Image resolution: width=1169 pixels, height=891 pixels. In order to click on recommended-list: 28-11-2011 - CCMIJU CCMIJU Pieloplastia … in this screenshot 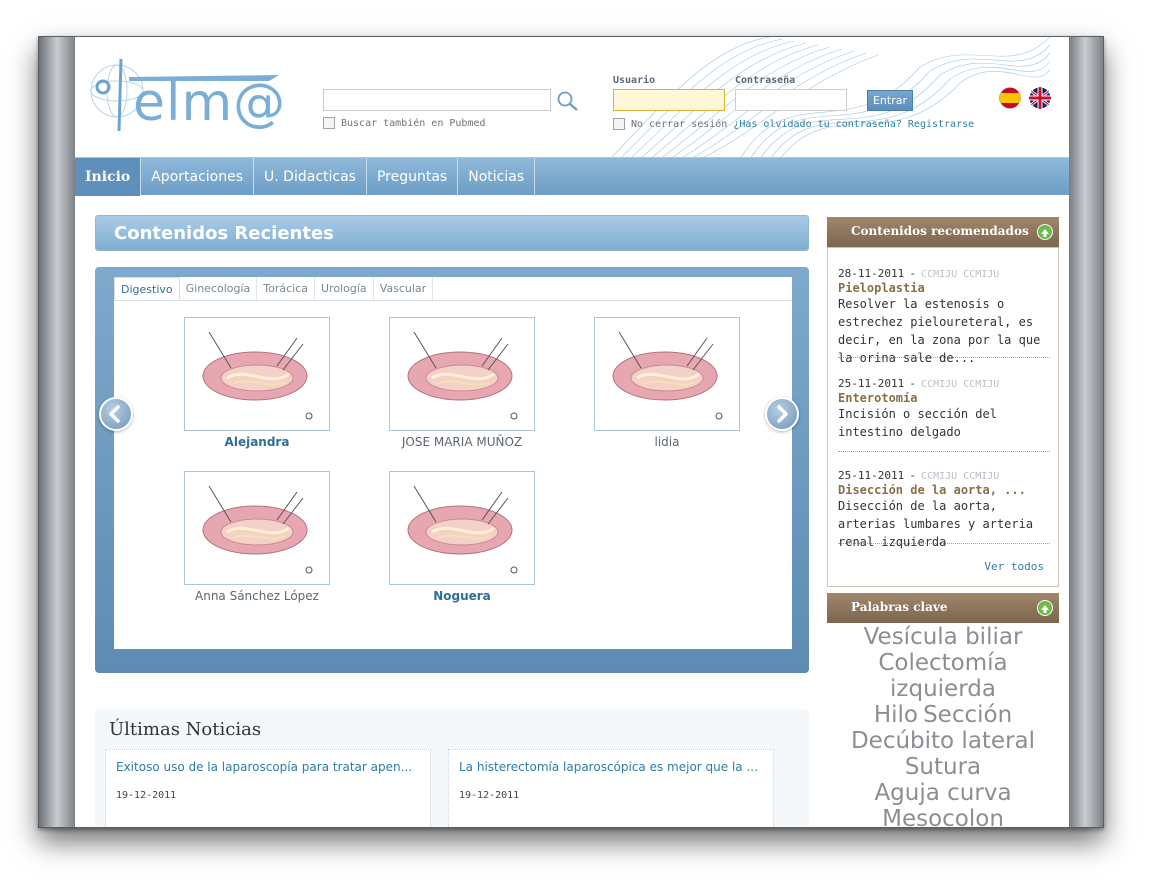, I will do `click(943, 417)`.